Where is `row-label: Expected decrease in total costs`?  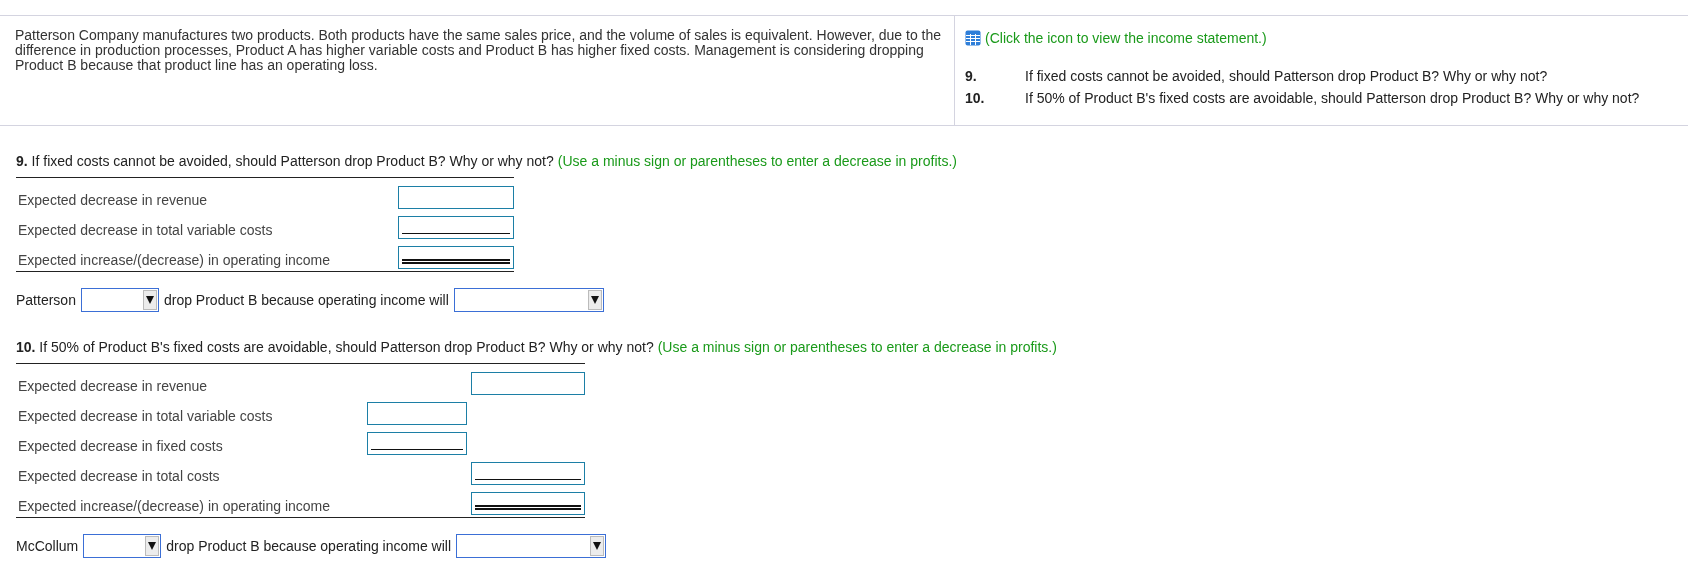 row-label: Expected decrease in total costs is located at coordinates (119, 477).